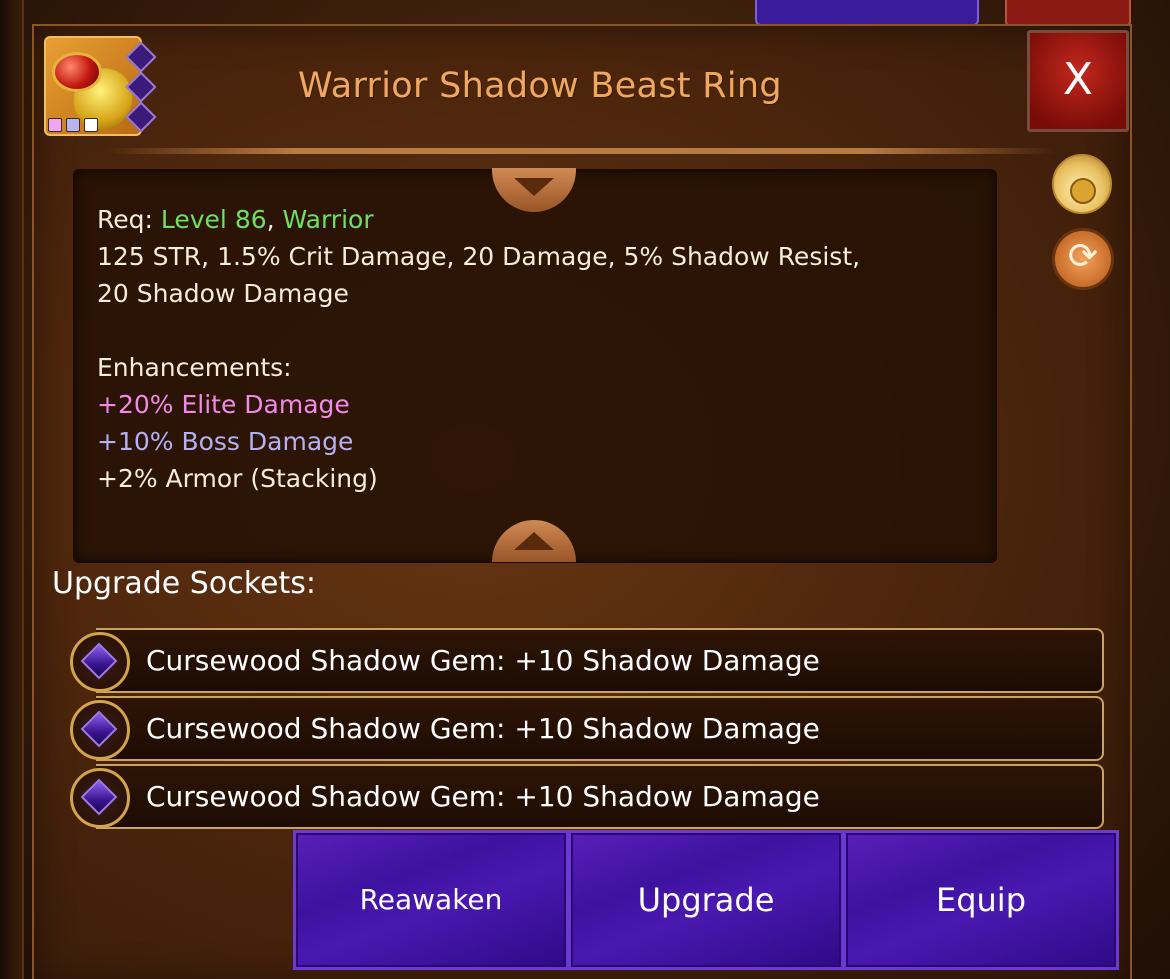 The image size is (1170, 979). I want to click on gold-bag-icon, so click(1082, 184).